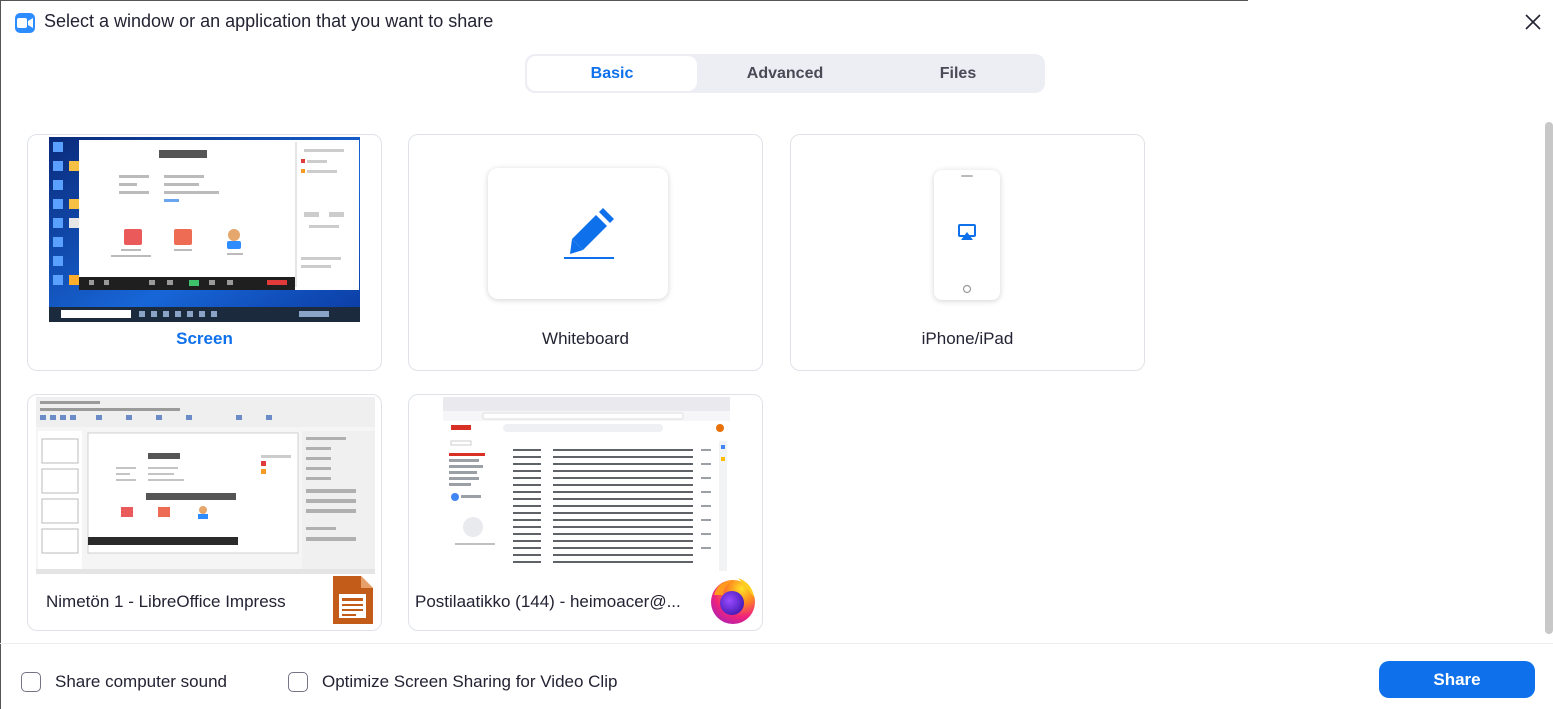 The width and height of the screenshot is (1553, 709). What do you see at coordinates (958, 73) in the screenshot?
I see `tab-files: Files` at bounding box center [958, 73].